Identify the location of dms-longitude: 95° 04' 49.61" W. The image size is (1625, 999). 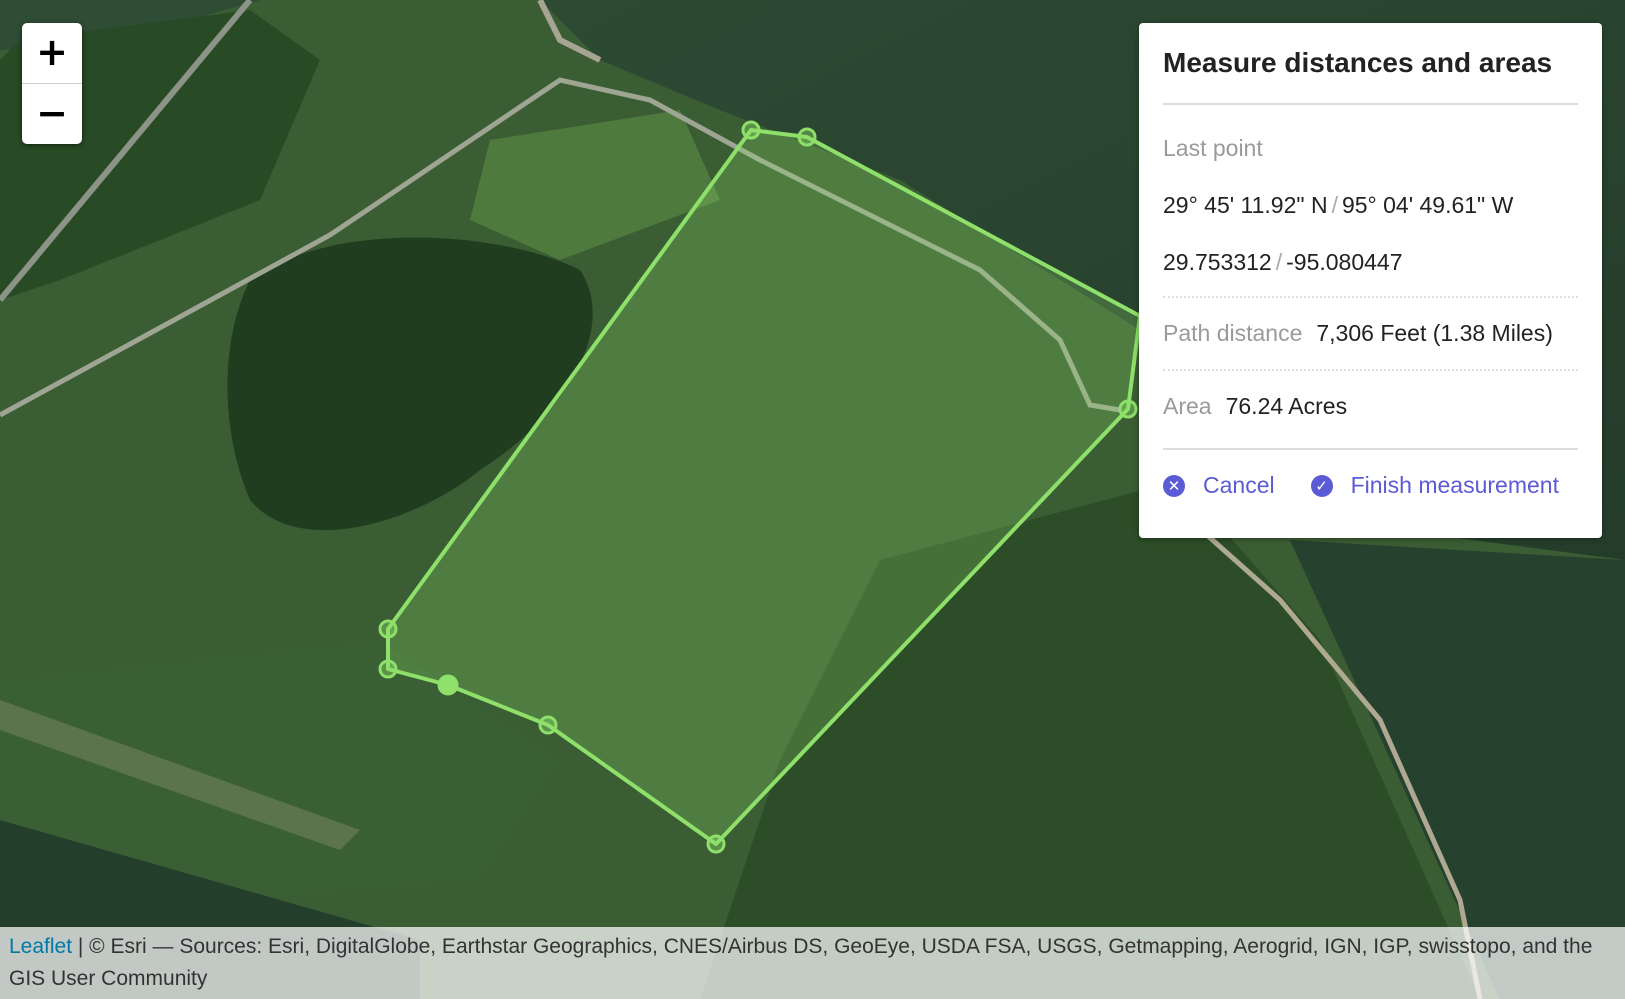
(1427, 205).